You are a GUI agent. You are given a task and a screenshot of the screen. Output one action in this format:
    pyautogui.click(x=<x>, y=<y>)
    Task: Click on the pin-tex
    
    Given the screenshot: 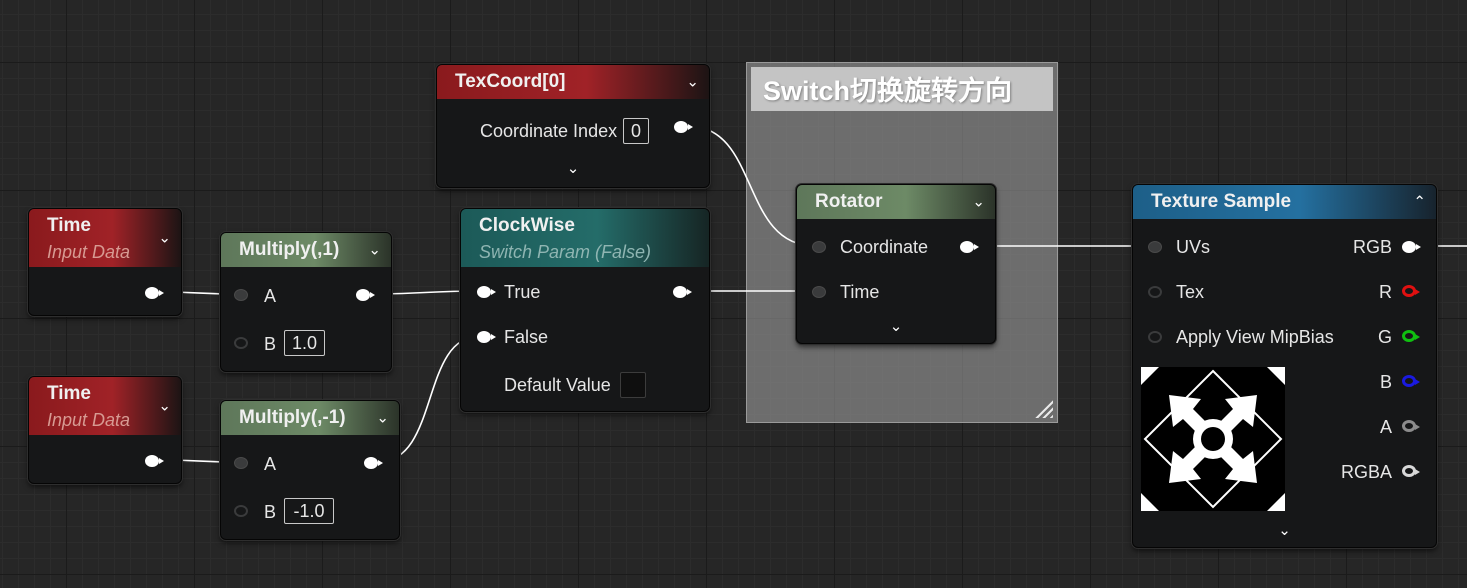 What is the action you would take?
    pyautogui.click(x=1155, y=292)
    